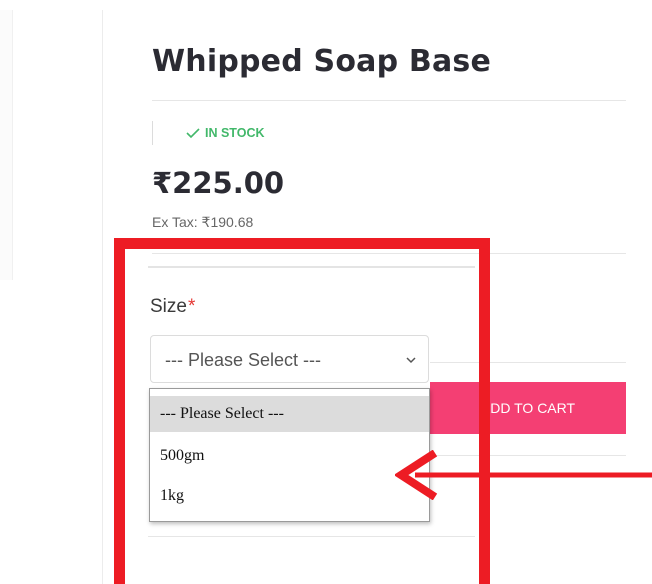 This screenshot has width=652, height=584. I want to click on size-select-value: --- Please Select ---, so click(243, 360).